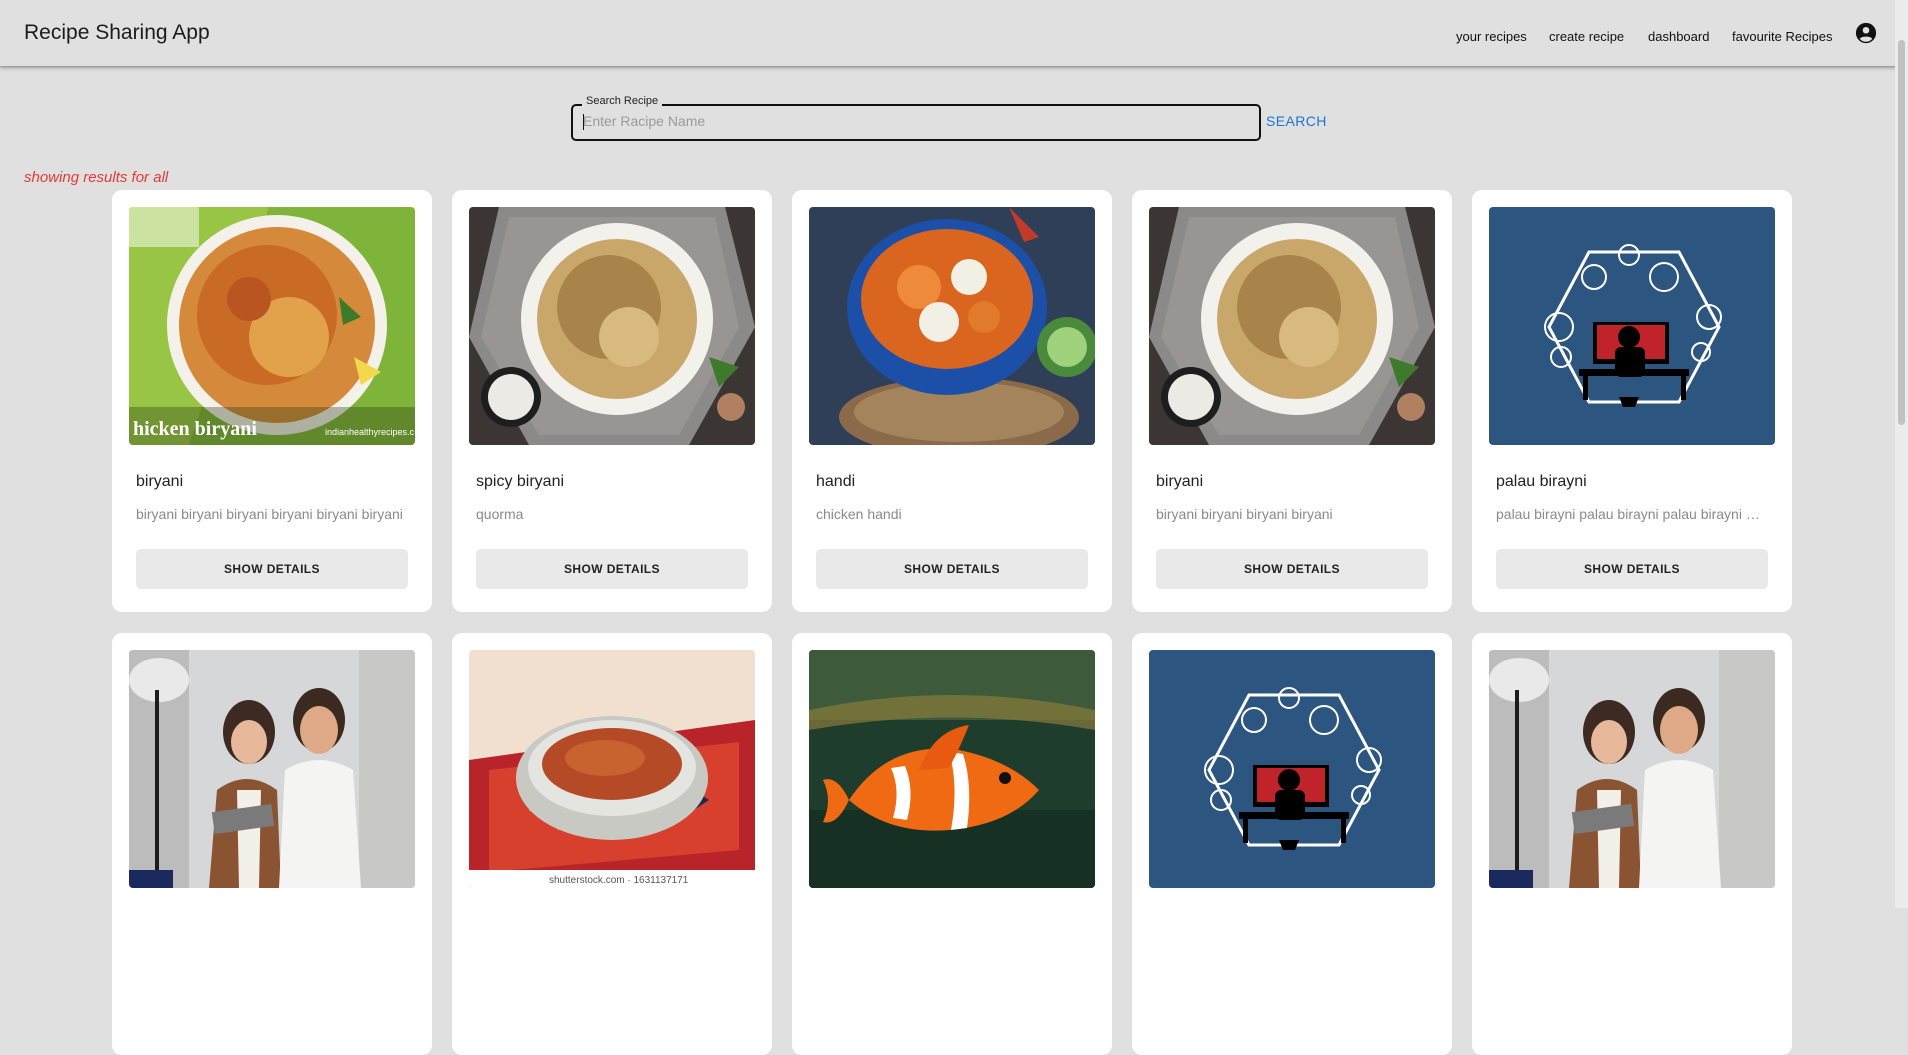 This screenshot has width=1908, height=1055. Describe the element at coordinates (859, 514) in the screenshot. I see `recipe-description: chicken handi` at that location.